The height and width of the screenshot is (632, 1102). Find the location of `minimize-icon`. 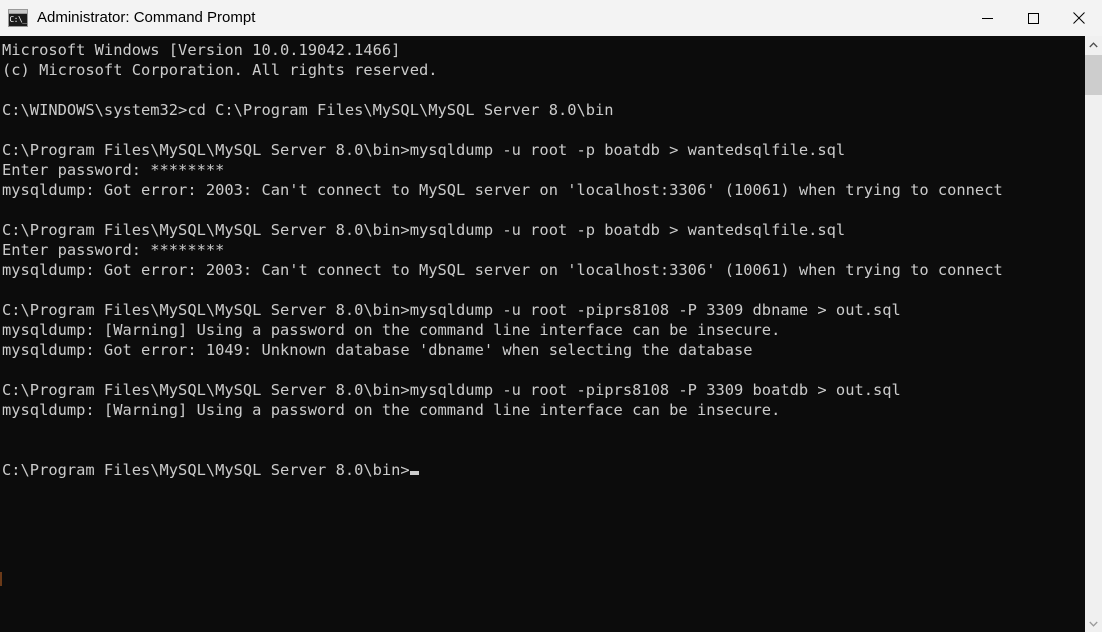

minimize-icon is located at coordinates (987, 18).